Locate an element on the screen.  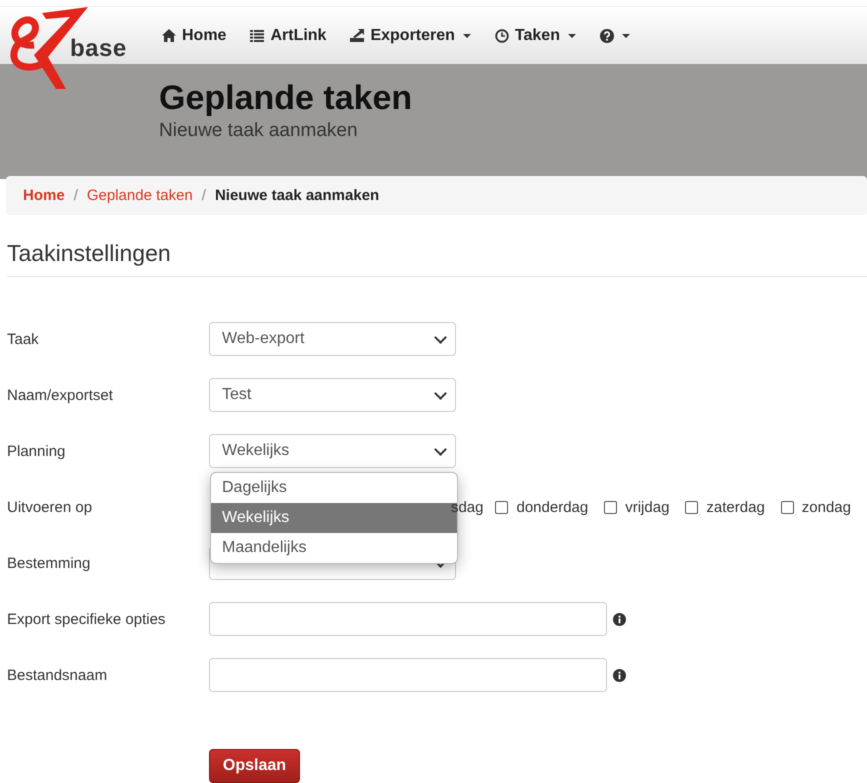
field-label: Uitvoeren op is located at coordinates (50, 507).